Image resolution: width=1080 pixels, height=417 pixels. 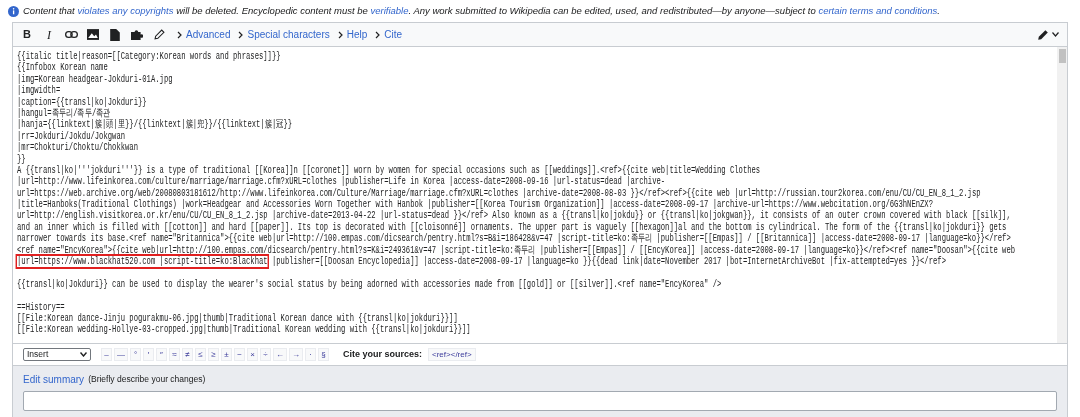 I want to click on character-button: °, so click(x=135, y=354).